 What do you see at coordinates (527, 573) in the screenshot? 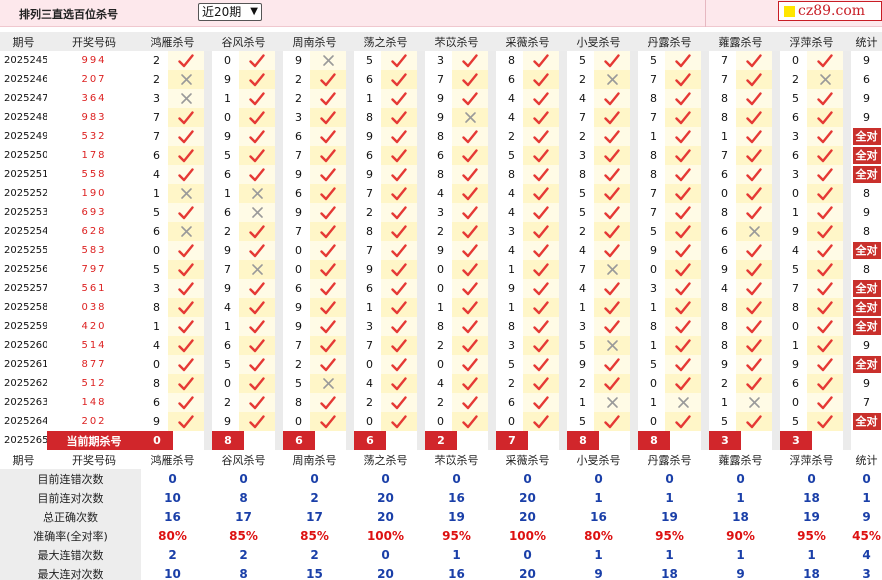
I see `summary-value: 20` at bounding box center [527, 573].